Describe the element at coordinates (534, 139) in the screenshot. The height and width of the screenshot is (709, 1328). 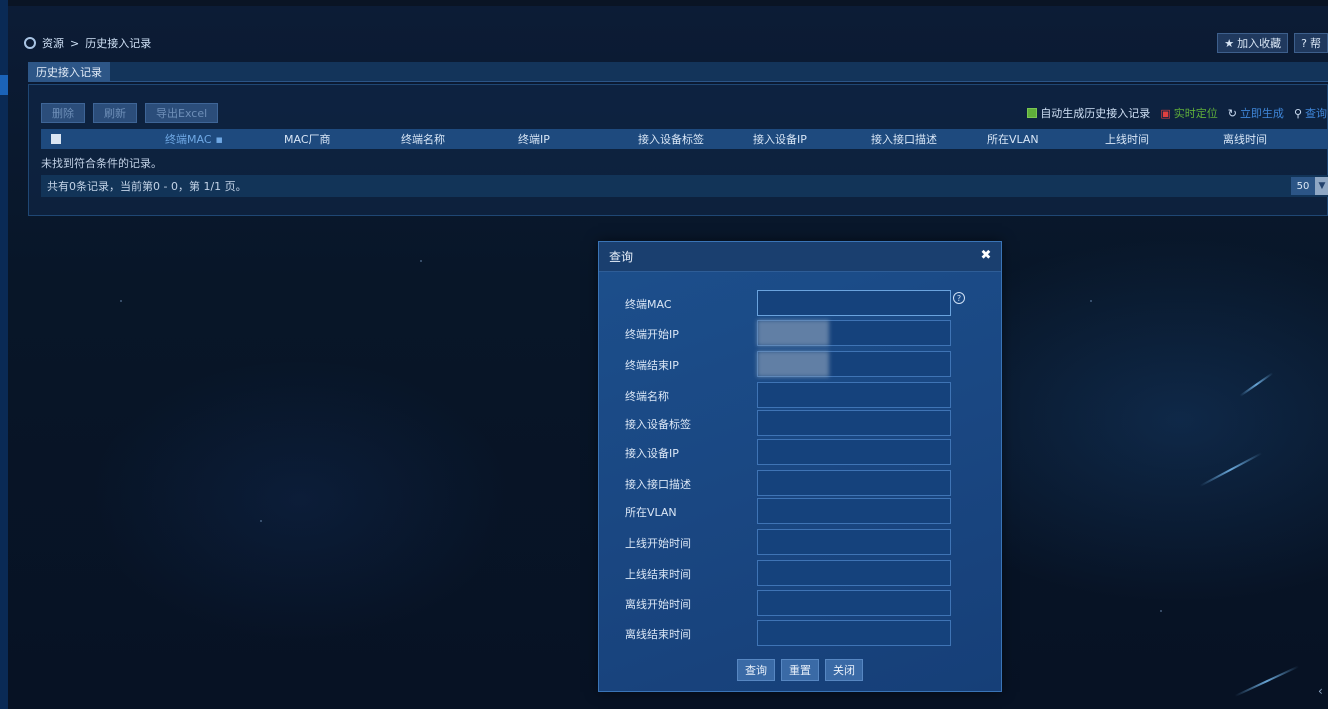
I see `column-header-ip: 终端IP` at that location.